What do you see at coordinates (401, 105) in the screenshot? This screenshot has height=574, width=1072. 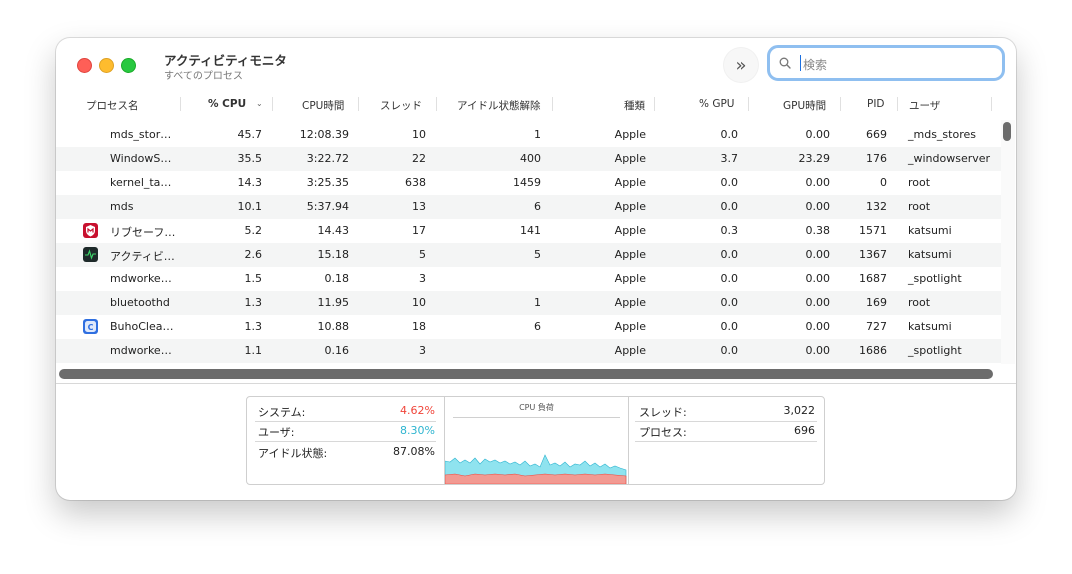 I see `column-header-threads: スレッド` at bounding box center [401, 105].